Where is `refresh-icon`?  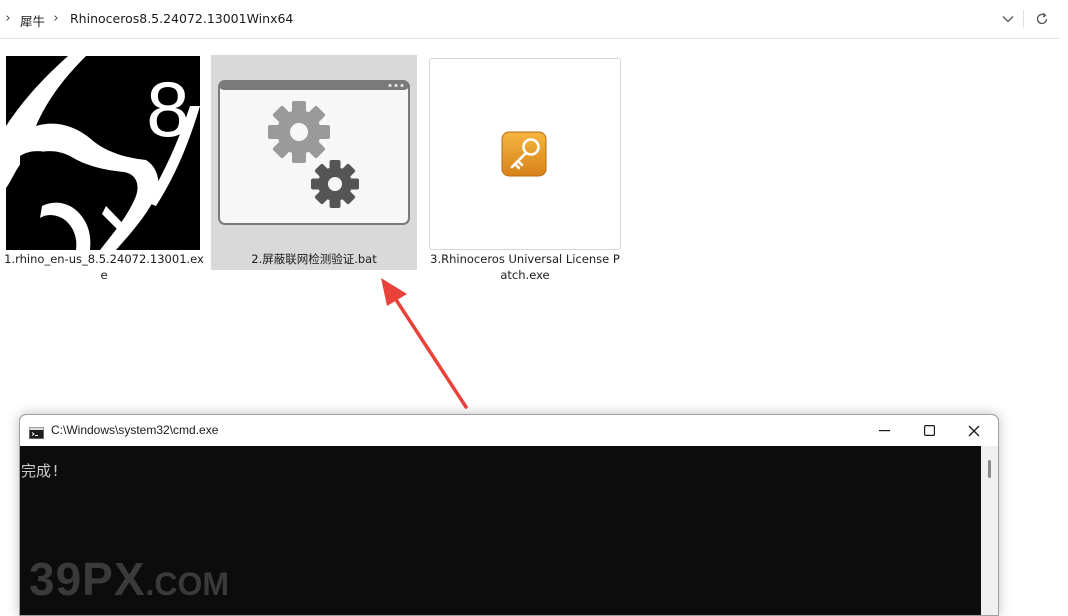 refresh-icon is located at coordinates (1042, 19).